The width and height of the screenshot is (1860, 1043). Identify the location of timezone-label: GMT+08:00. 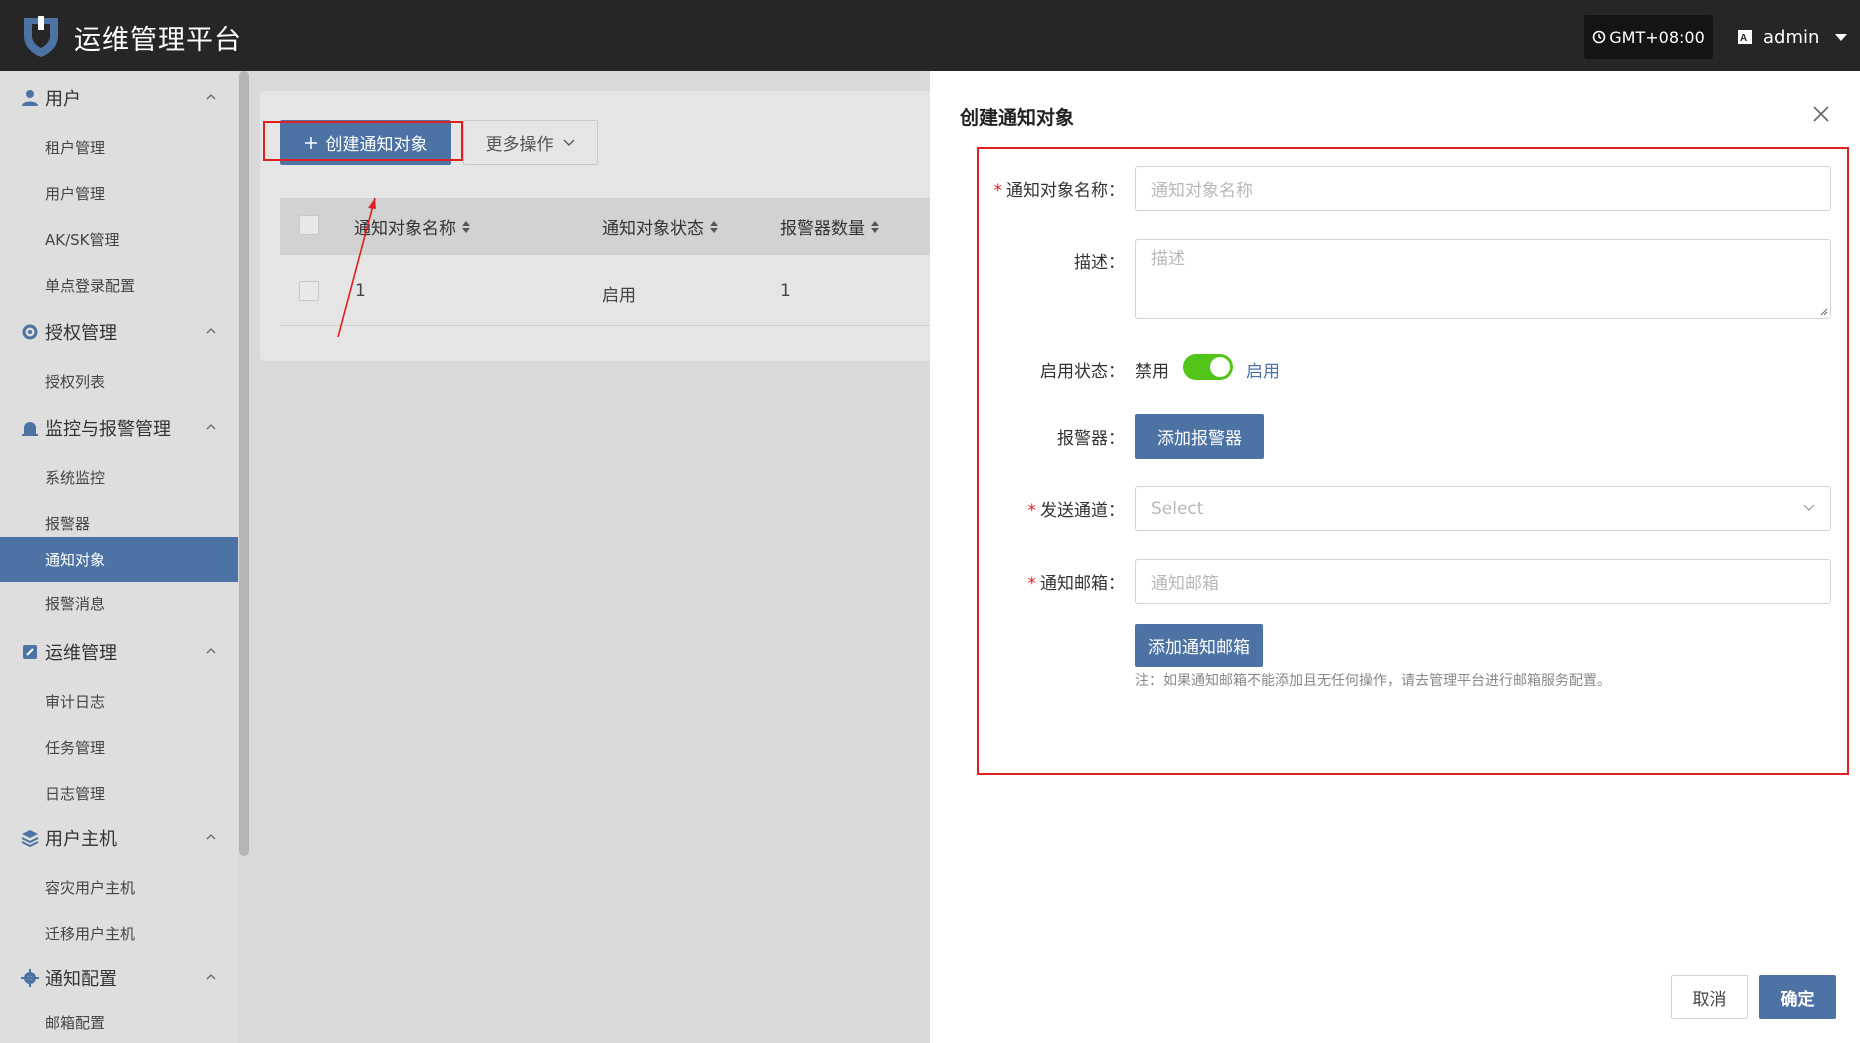
(1657, 37).